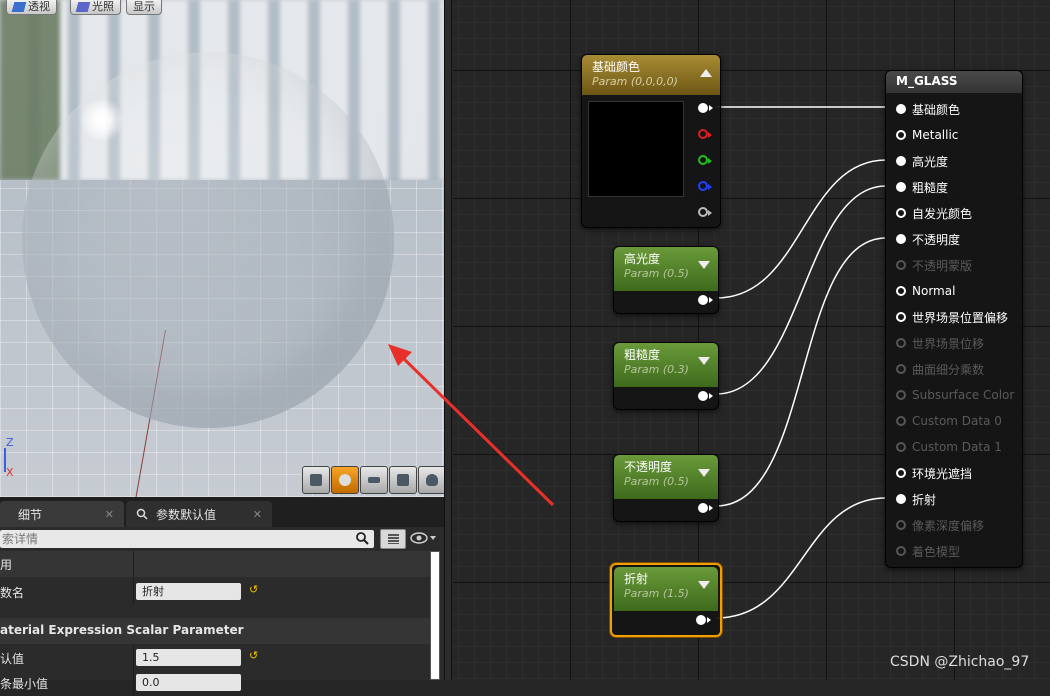  Describe the element at coordinates (144, 7) in the screenshot. I see `show-button: 显示` at that location.